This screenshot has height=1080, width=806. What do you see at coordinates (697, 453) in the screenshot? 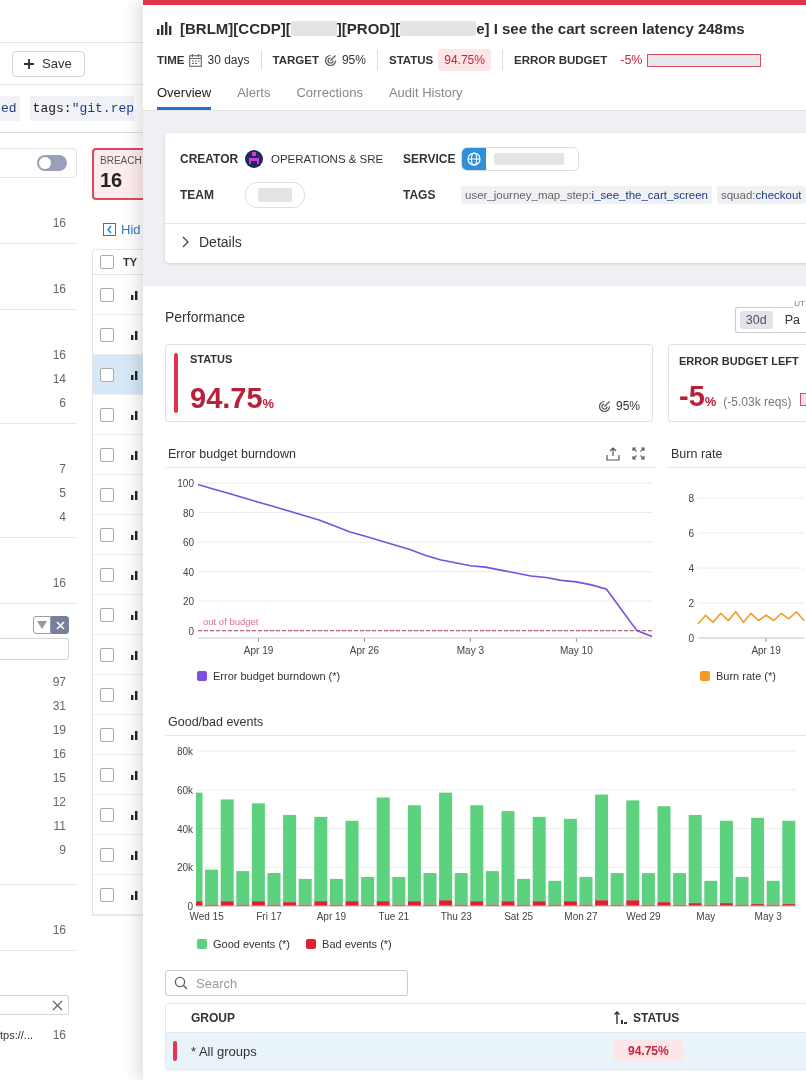
I see `chart-title: Burn rate` at bounding box center [697, 453].